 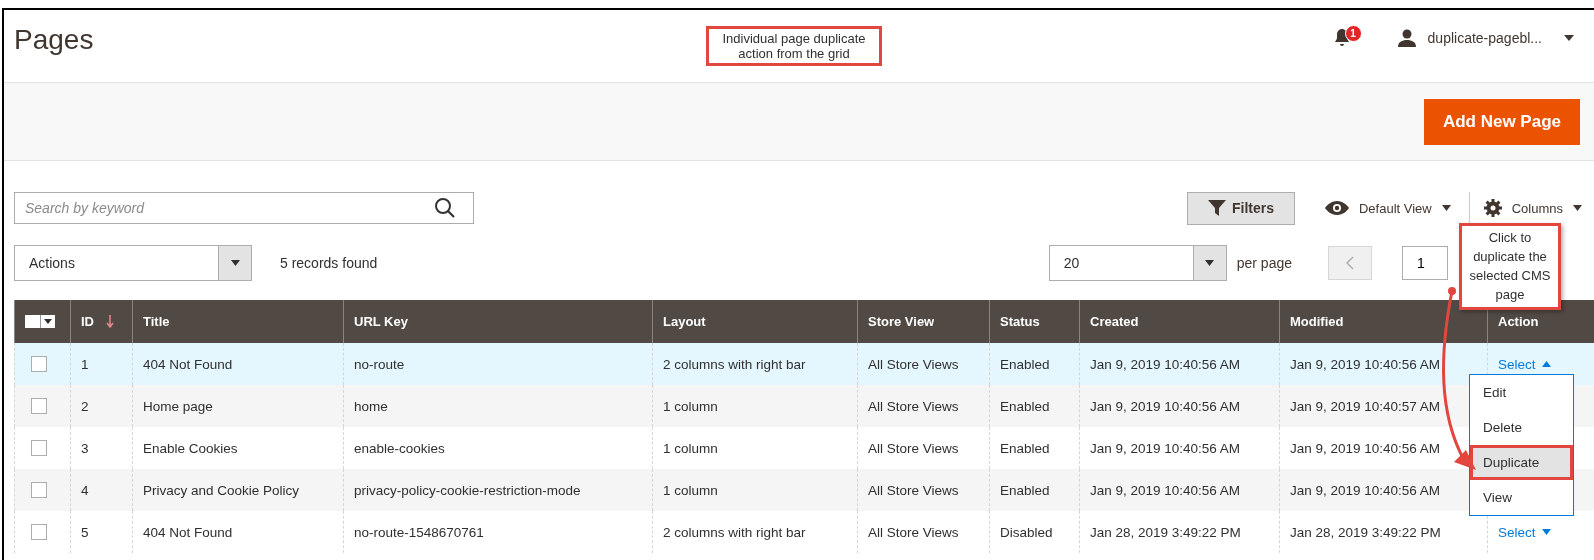 I want to click on notification-count: 1, so click(x=1353, y=33).